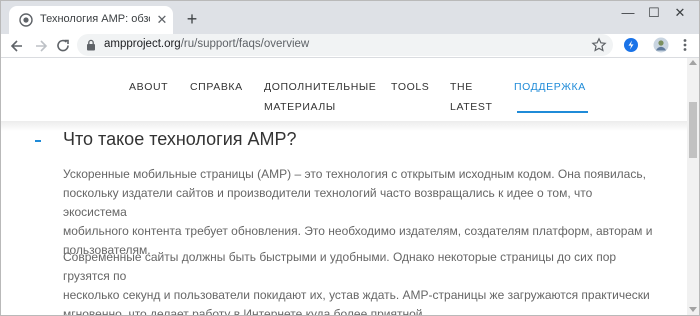  Describe the element at coordinates (162, 20) in the screenshot. I see `close-icon: ✕` at that location.